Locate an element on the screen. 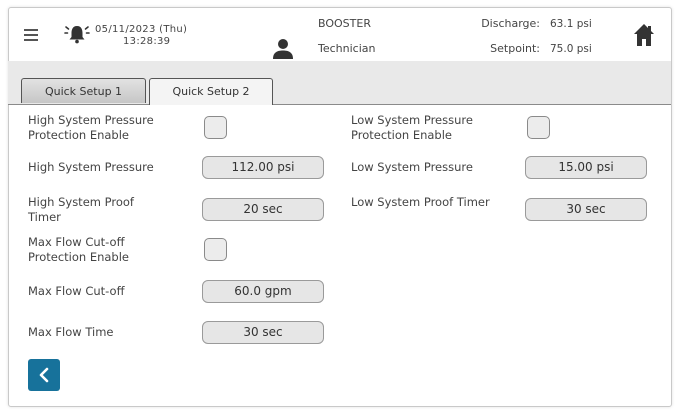 This screenshot has width=680, height=412. menu-icon is located at coordinates (31, 35).